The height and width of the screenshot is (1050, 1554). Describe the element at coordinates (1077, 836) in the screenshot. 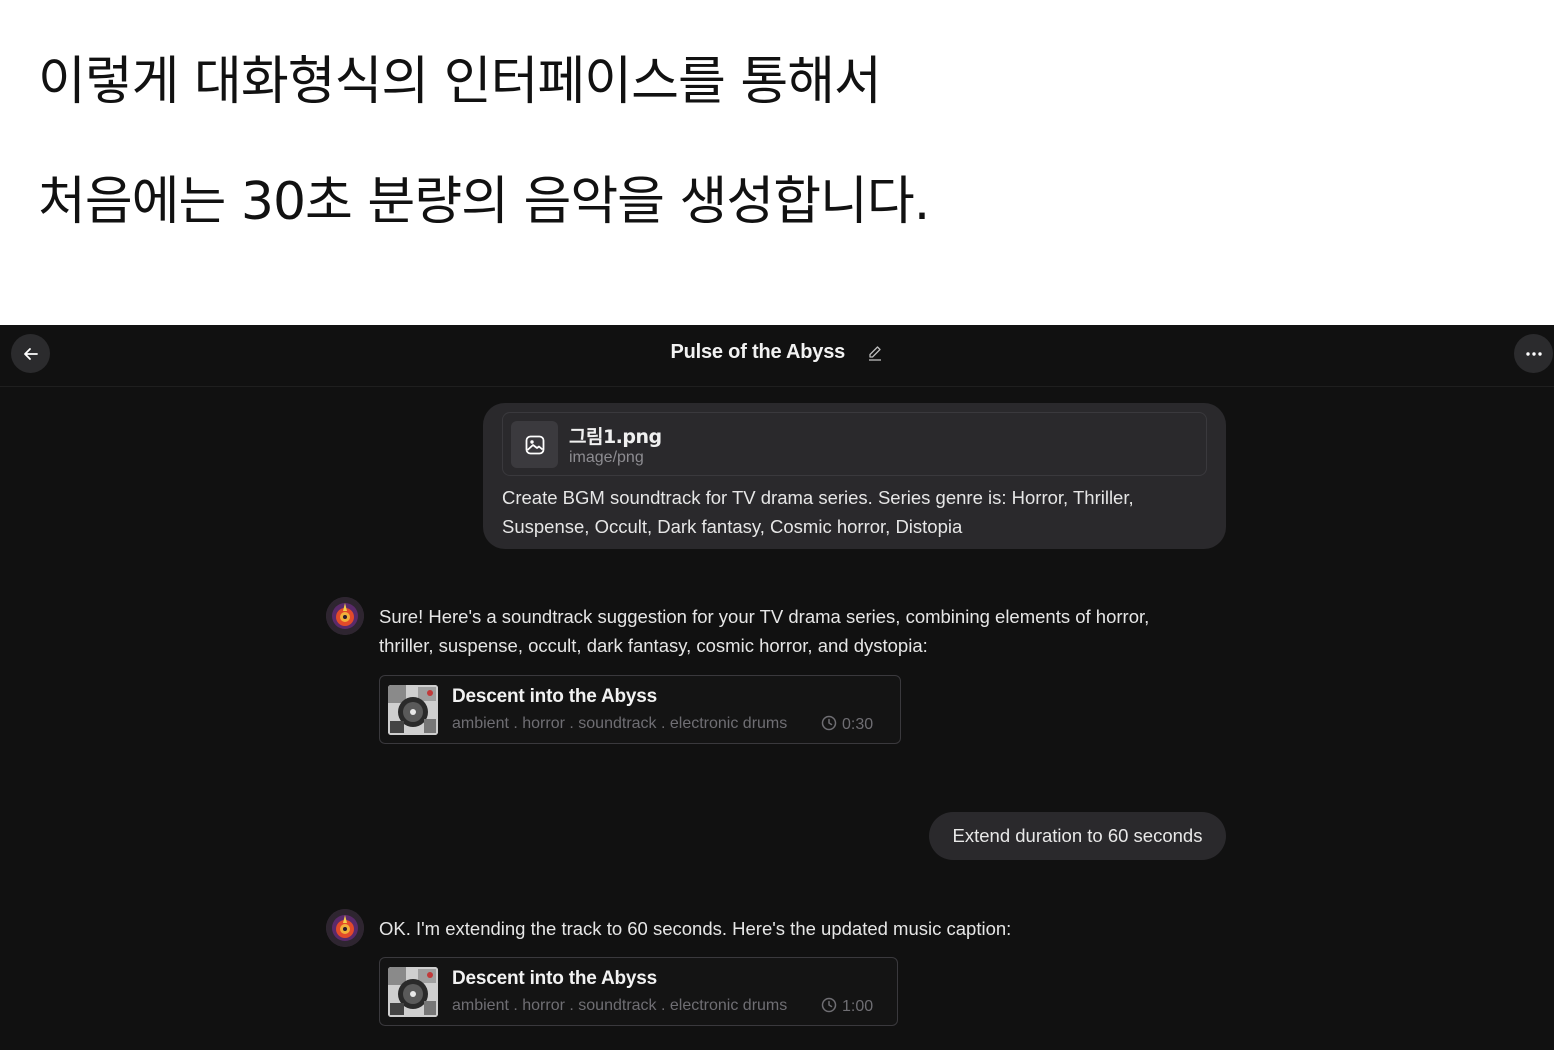

I see `user-message-bubble-2: Extend duration to 60 seconds` at that location.